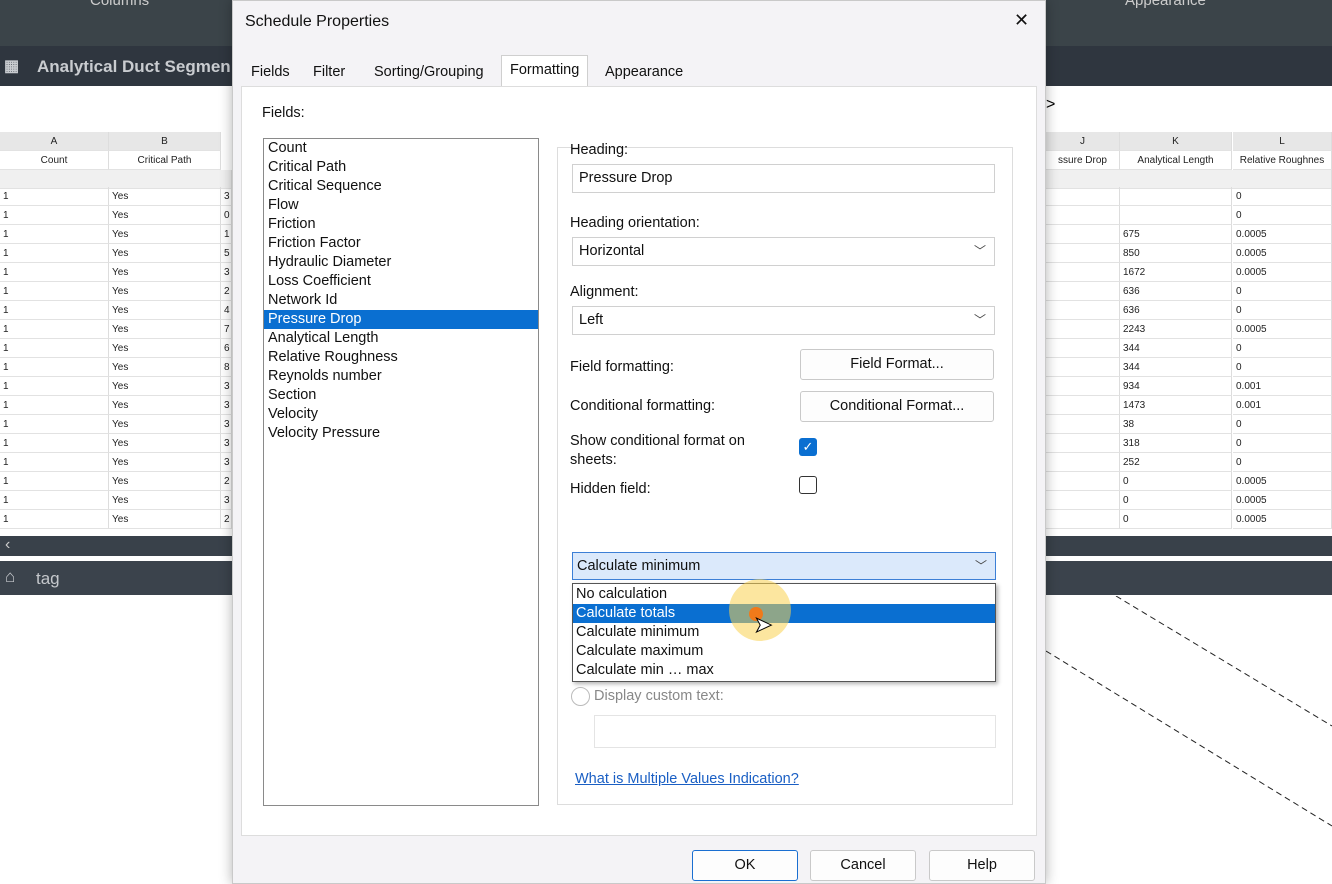 The height and width of the screenshot is (884, 1332). Describe the element at coordinates (401, 186) in the screenshot. I see `field-list-item: Critical Sequence` at that location.